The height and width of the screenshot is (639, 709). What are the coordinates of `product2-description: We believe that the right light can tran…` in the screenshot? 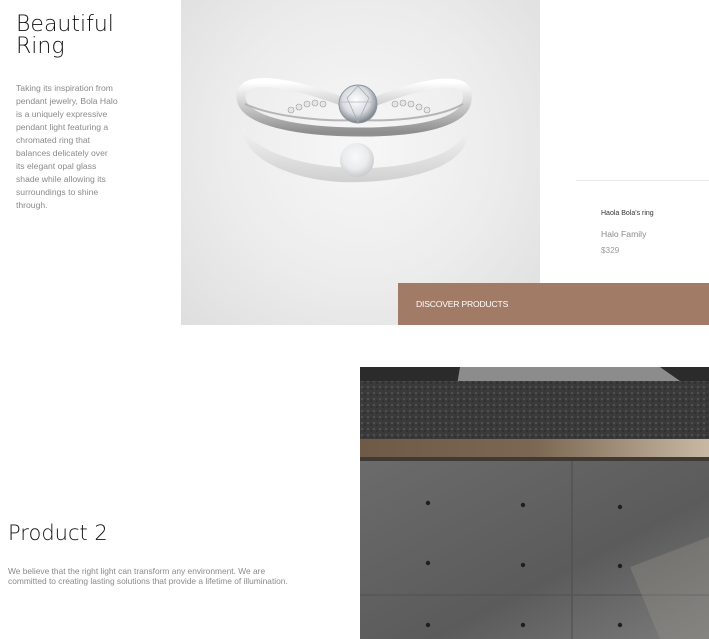 It's located at (148, 576).